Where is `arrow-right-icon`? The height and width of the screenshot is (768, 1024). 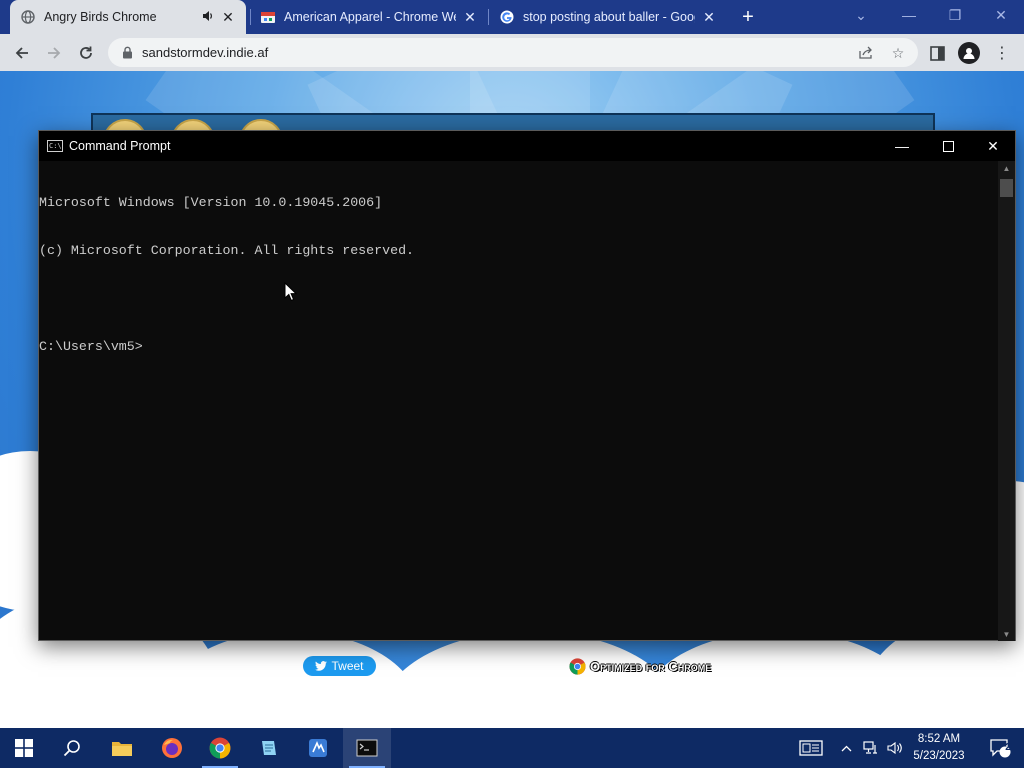
arrow-right-icon is located at coordinates (54, 53).